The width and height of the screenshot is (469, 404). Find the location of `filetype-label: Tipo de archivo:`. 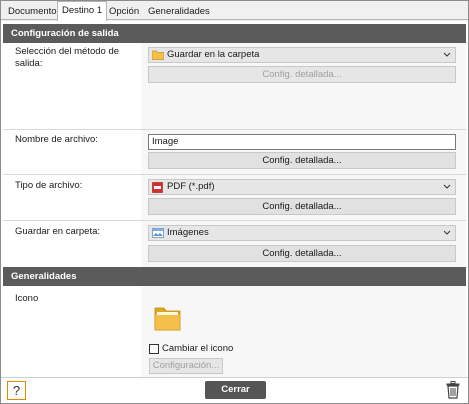

filetype-label: Tipo de archivo: is located at coordinates (49, 185).